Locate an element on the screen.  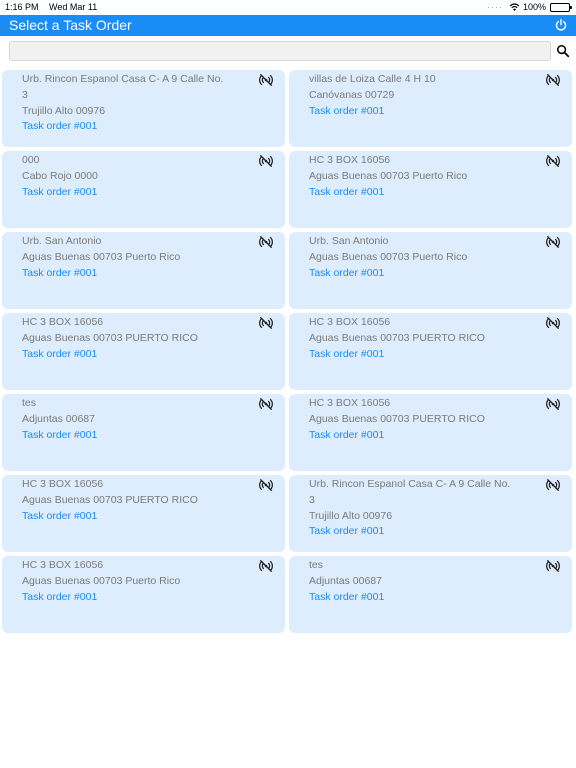
search-input is located at coordinates (280, 51).